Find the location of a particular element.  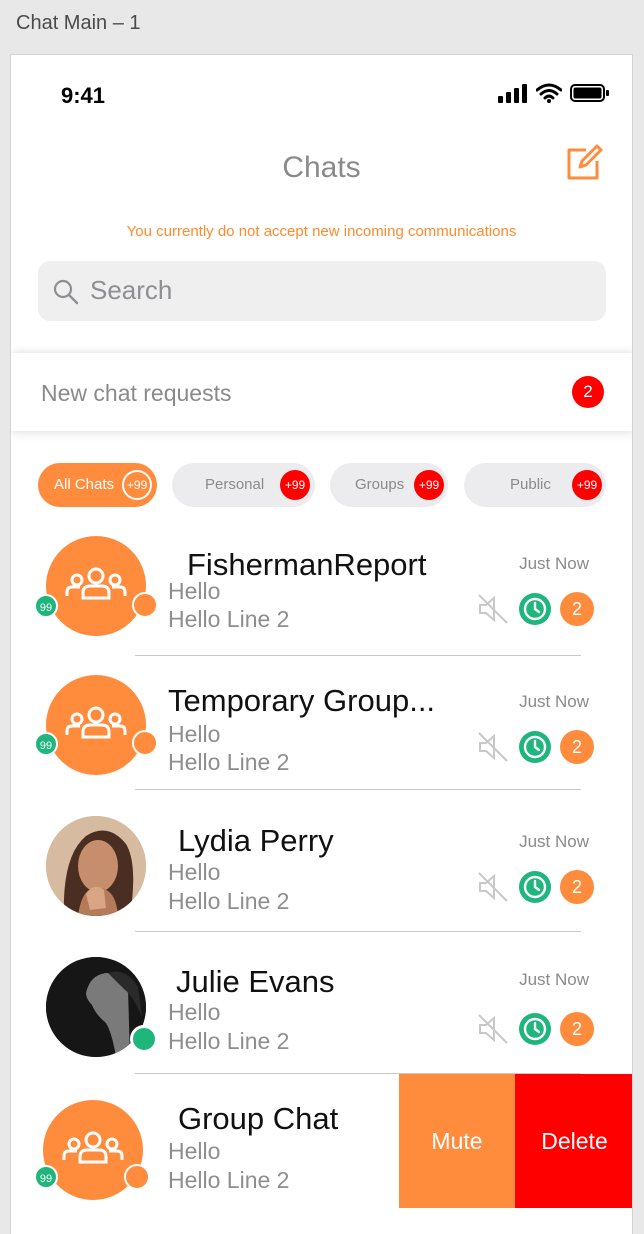

filter-groups: Groups +99 is located at coordinates (389, 485).